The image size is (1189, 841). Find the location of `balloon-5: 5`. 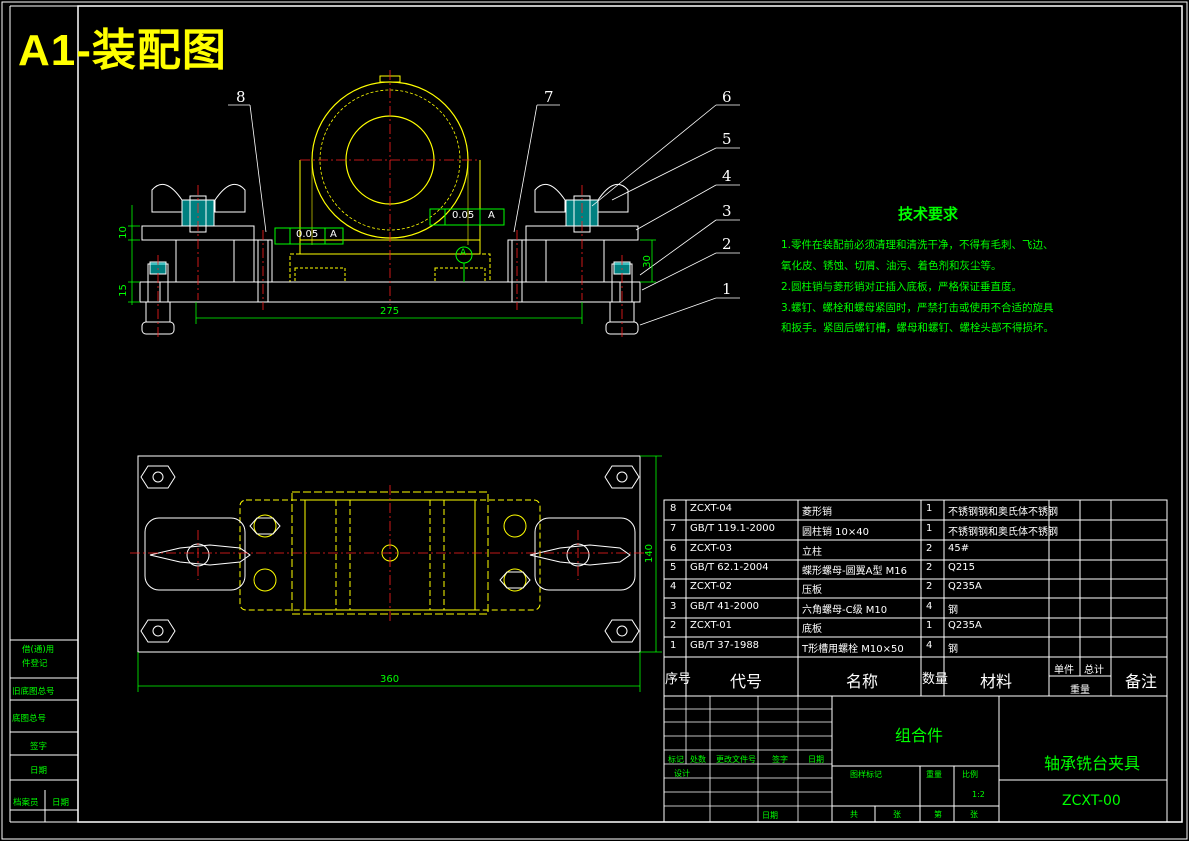

balloon-5: 5 is located at coordinates (727, 139).